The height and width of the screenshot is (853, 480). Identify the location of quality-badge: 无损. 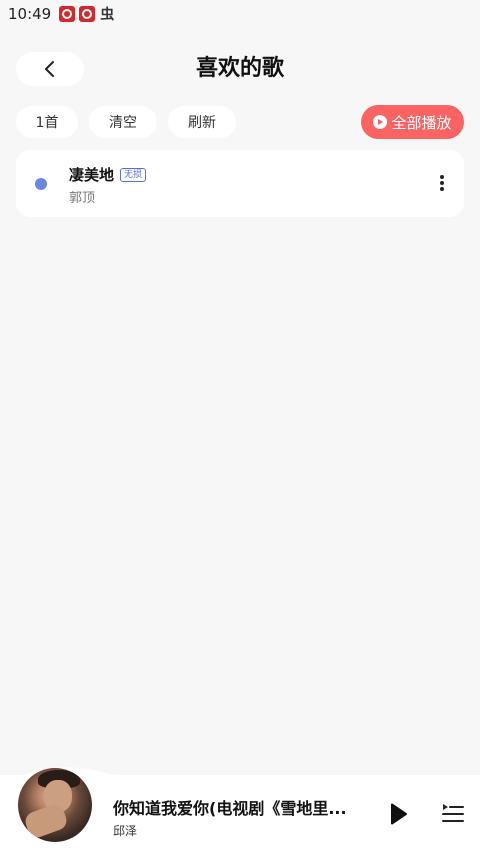
(133, 174).